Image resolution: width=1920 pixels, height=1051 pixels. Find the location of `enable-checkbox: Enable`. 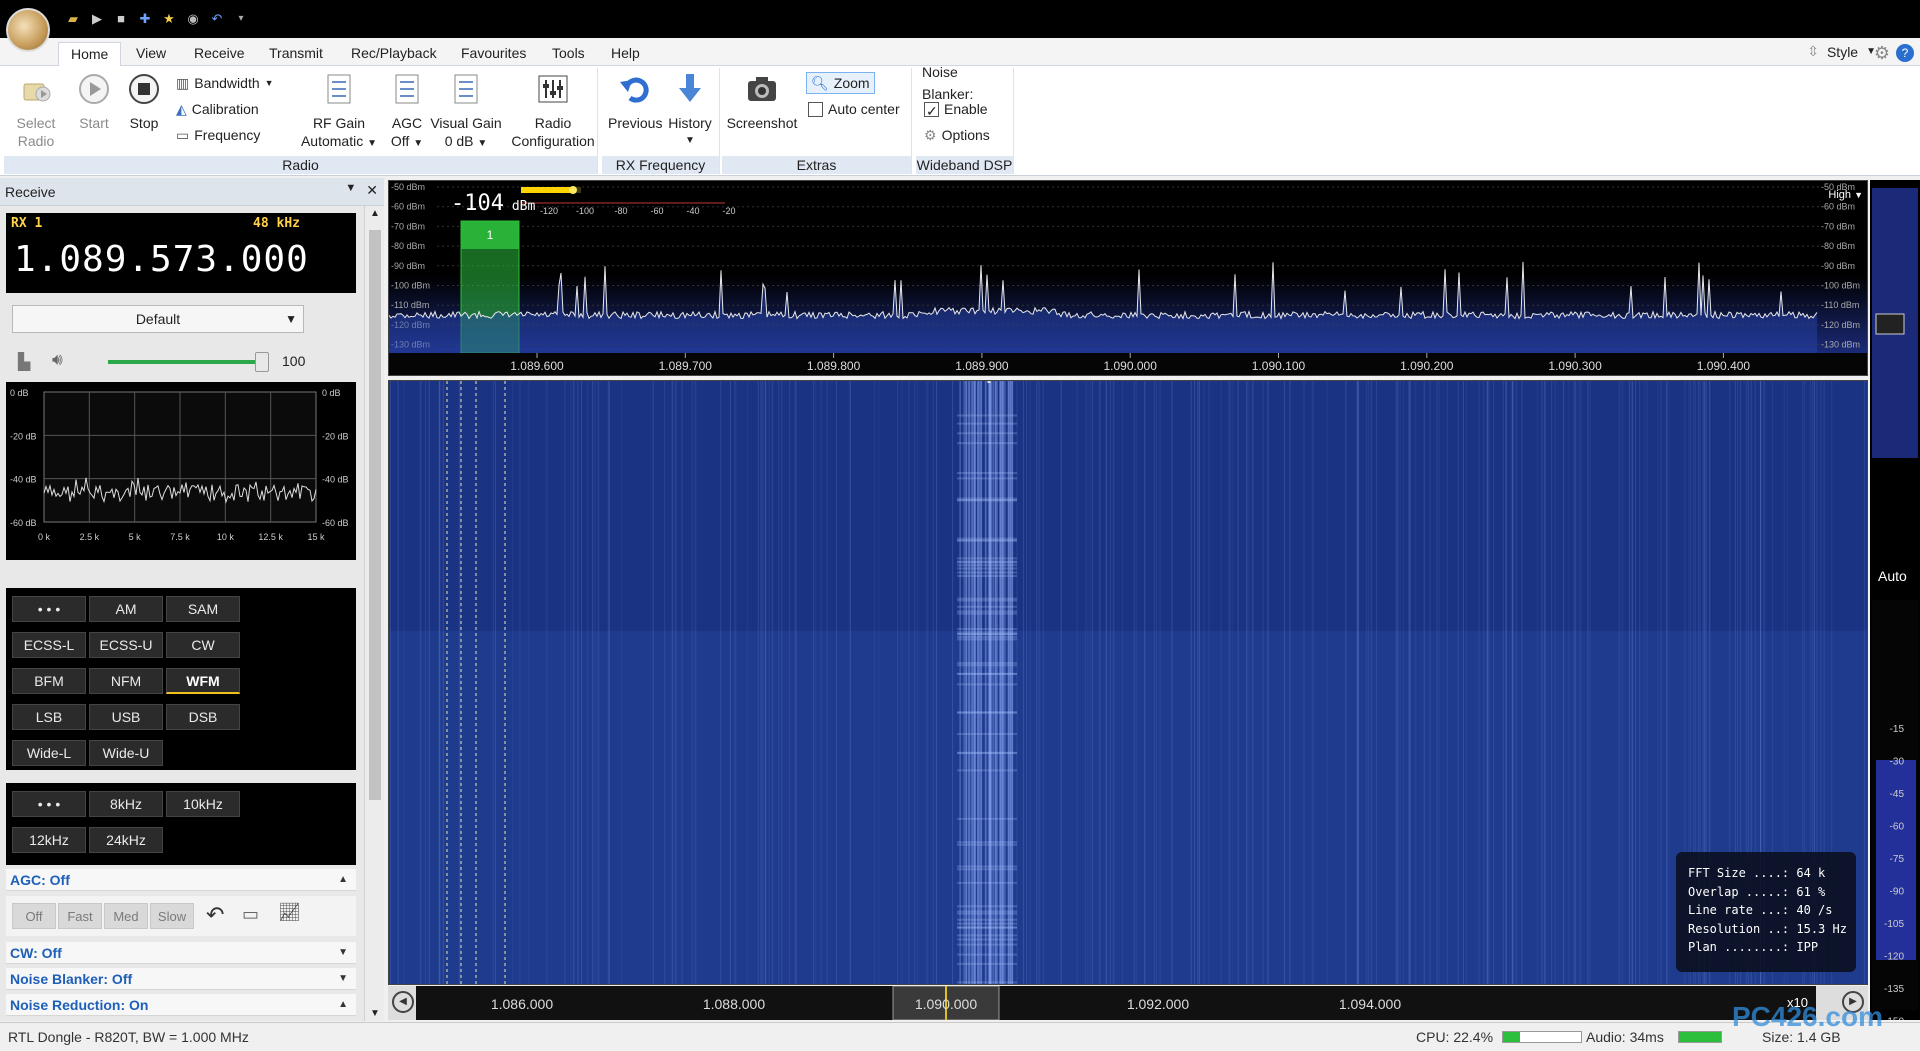

enable-checkbox: Enable is located at coordinates (956, 110).